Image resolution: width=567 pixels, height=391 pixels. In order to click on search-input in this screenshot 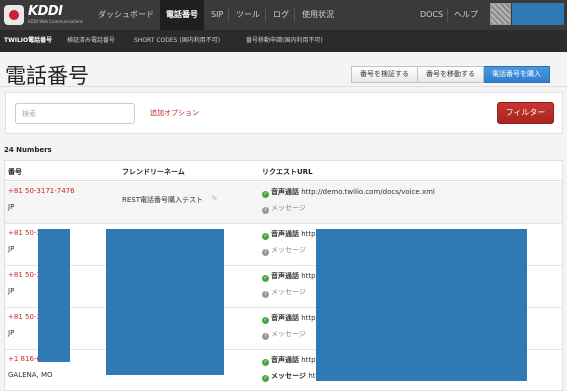, I will do `click(75, 113)`.